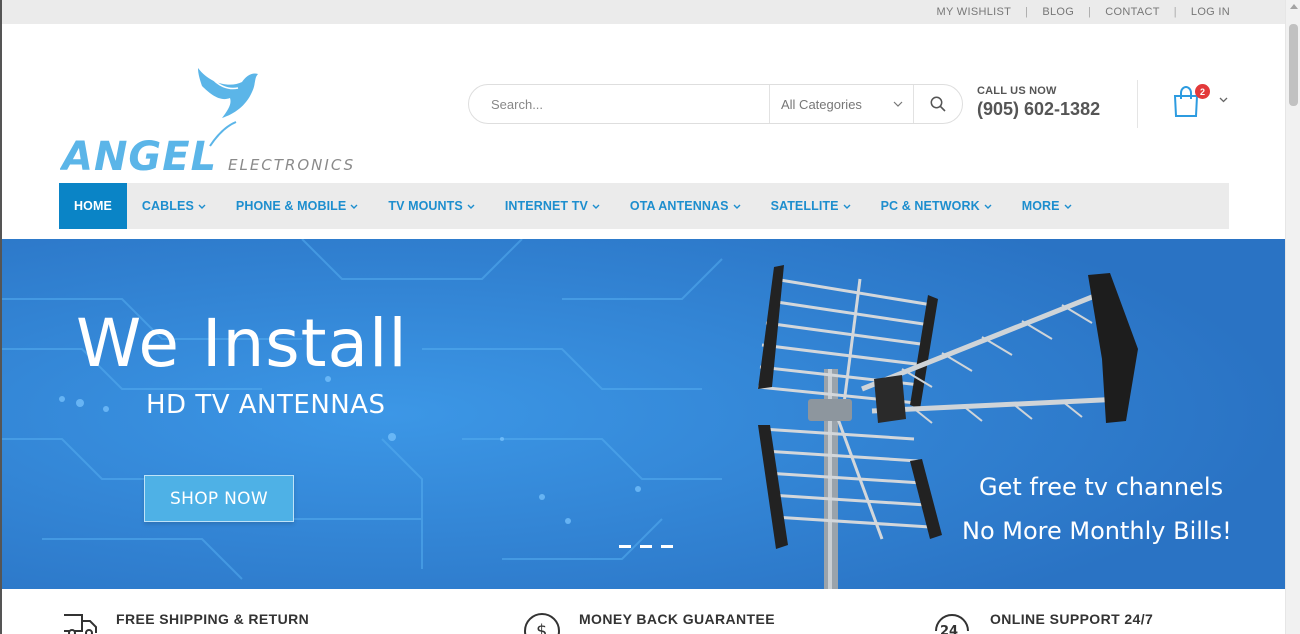  What do you see at coordinates (266, 405) in the screenshot?
I see `hero-subtitle: HD TV ANTENNAS` at bounding box center [266, 405].